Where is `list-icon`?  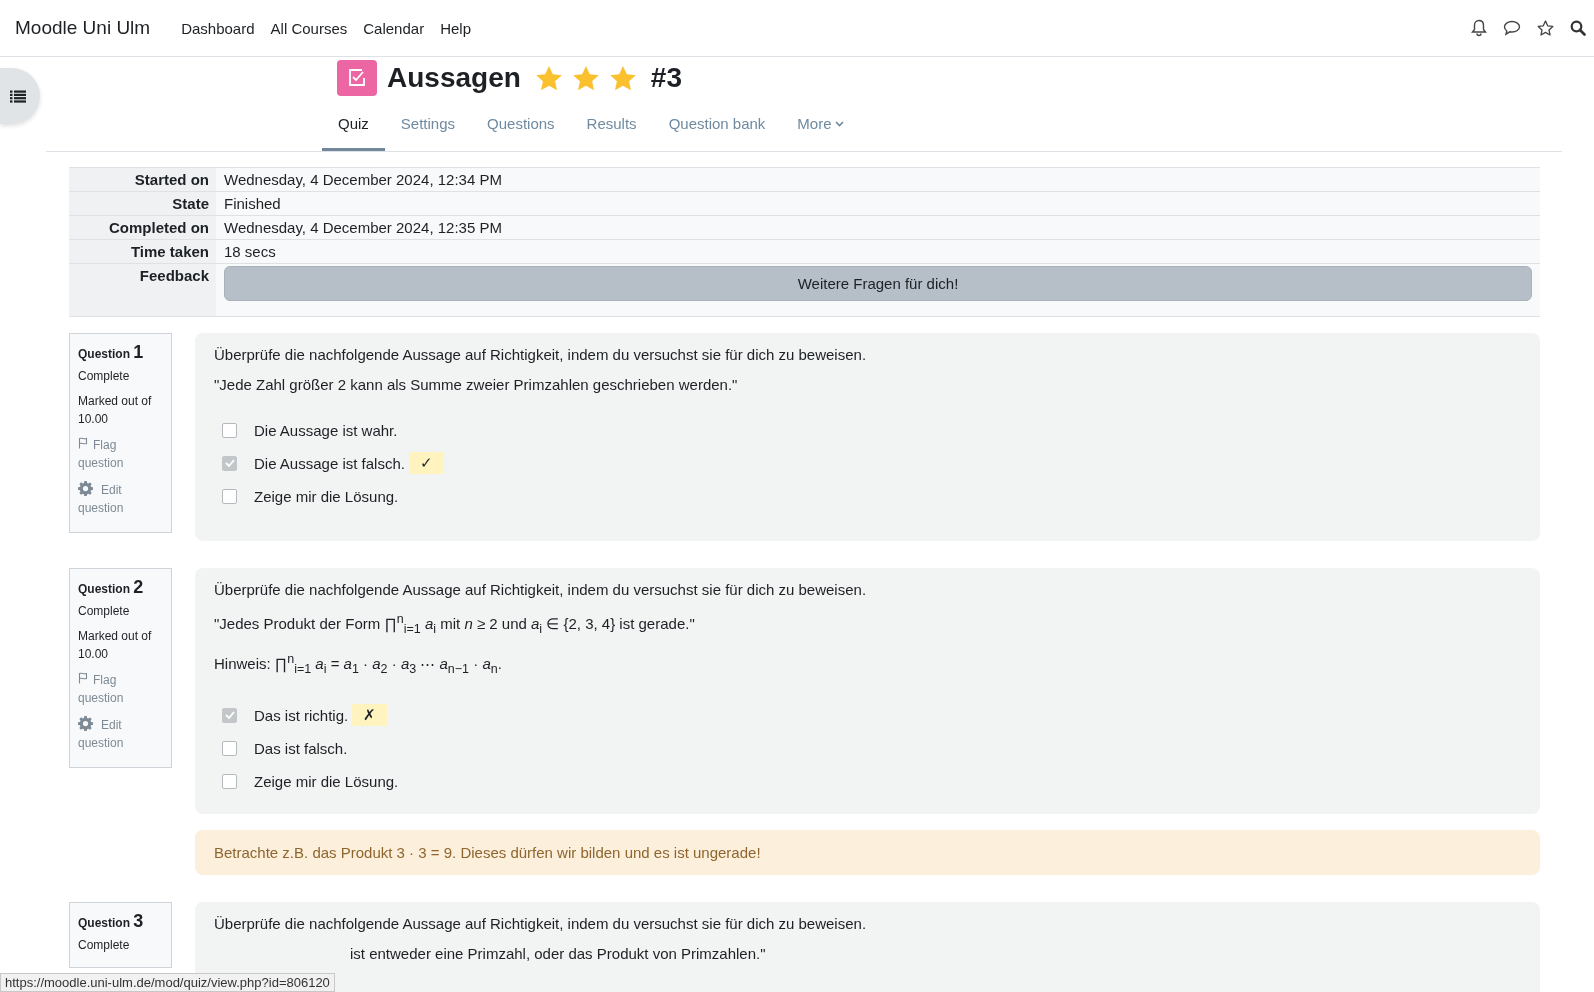 list-icon is located at coordinates (18, 96).